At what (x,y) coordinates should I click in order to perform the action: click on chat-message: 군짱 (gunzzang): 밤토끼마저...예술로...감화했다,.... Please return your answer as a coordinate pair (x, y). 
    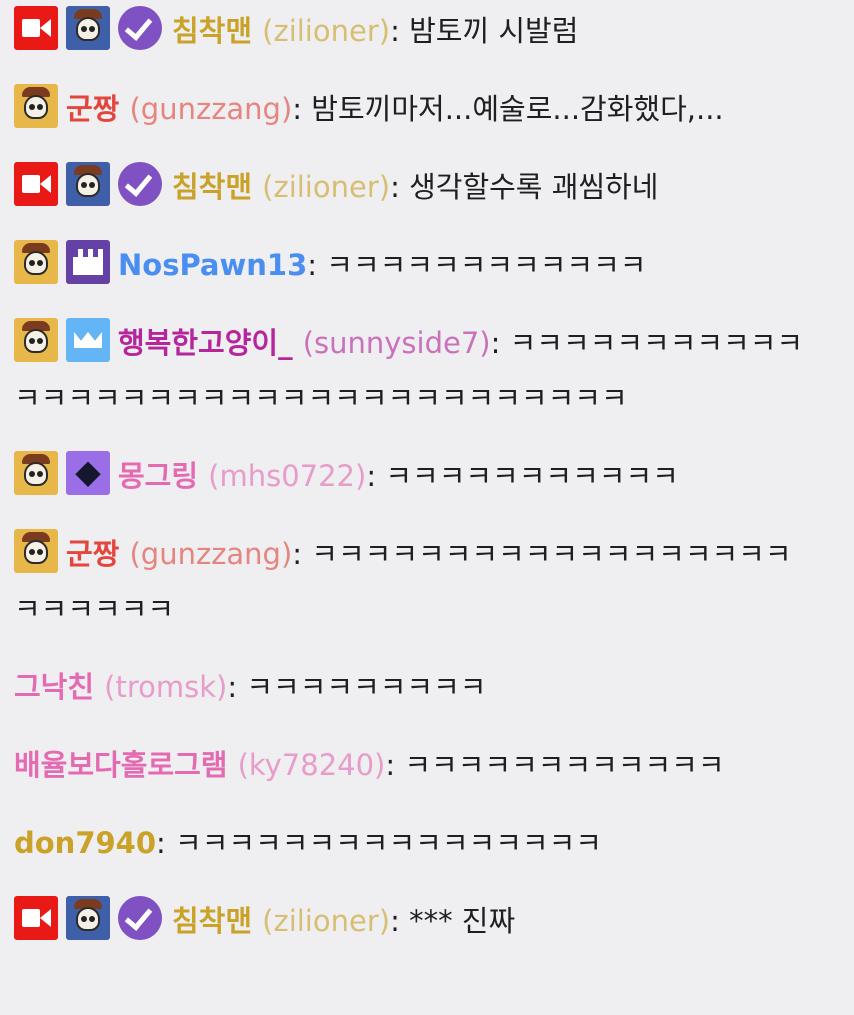
    Looking at the image, I should click on (414, 121).